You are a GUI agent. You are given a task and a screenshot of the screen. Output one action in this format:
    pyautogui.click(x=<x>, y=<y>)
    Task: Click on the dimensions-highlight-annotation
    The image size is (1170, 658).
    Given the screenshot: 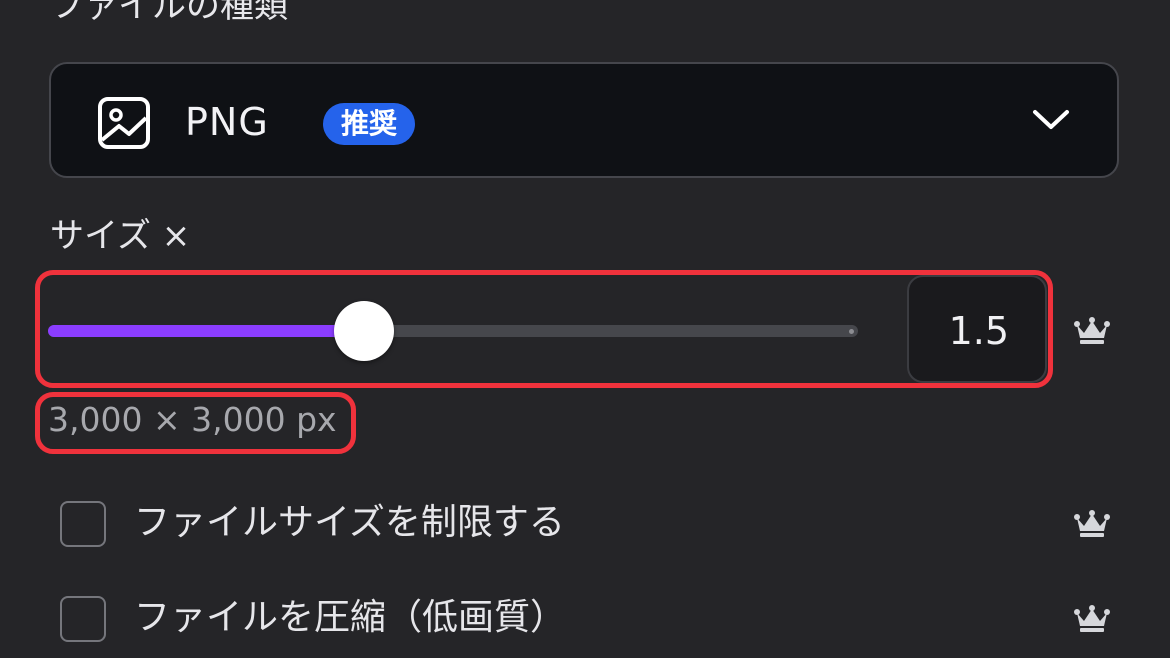 What is the action you would take?
    pyautogui.click(x=195, y=423)
    